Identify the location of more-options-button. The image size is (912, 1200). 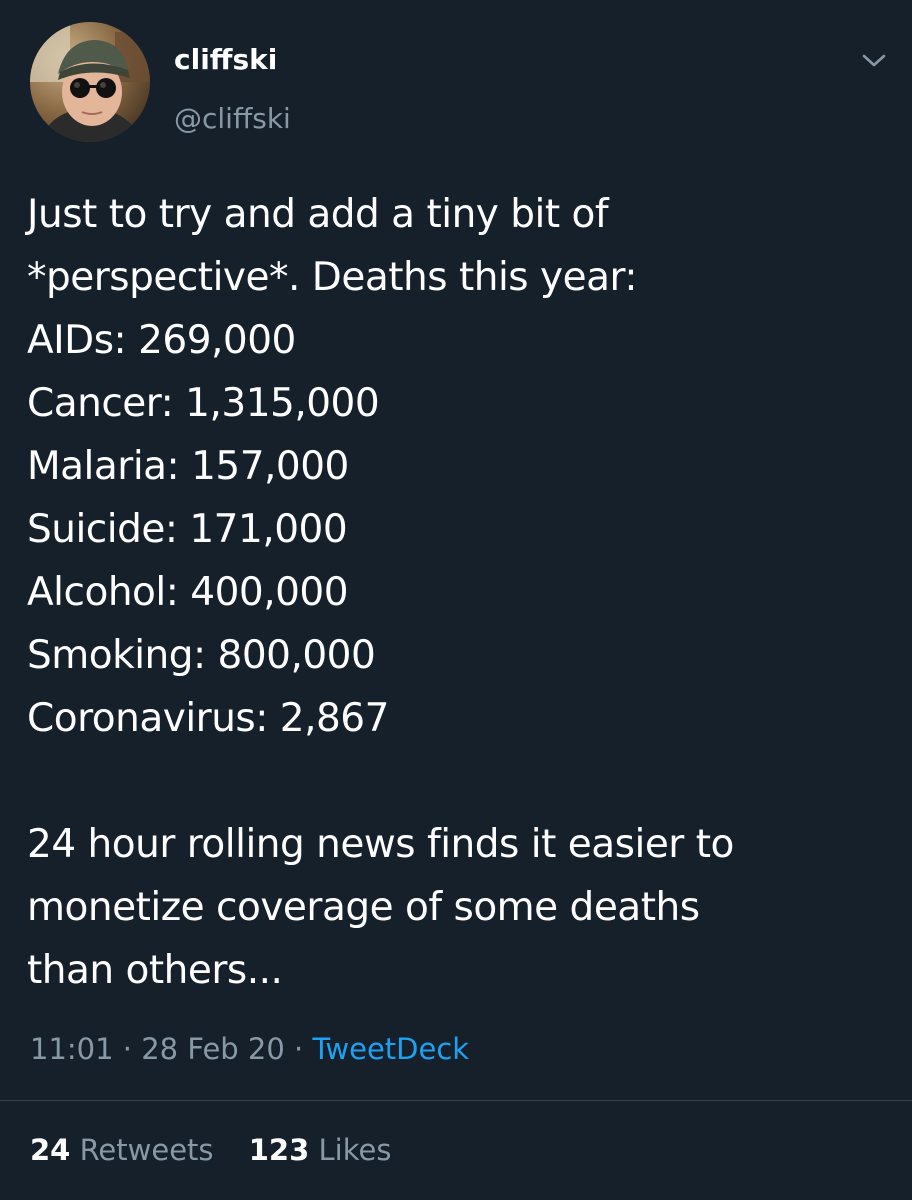
(874, 61).